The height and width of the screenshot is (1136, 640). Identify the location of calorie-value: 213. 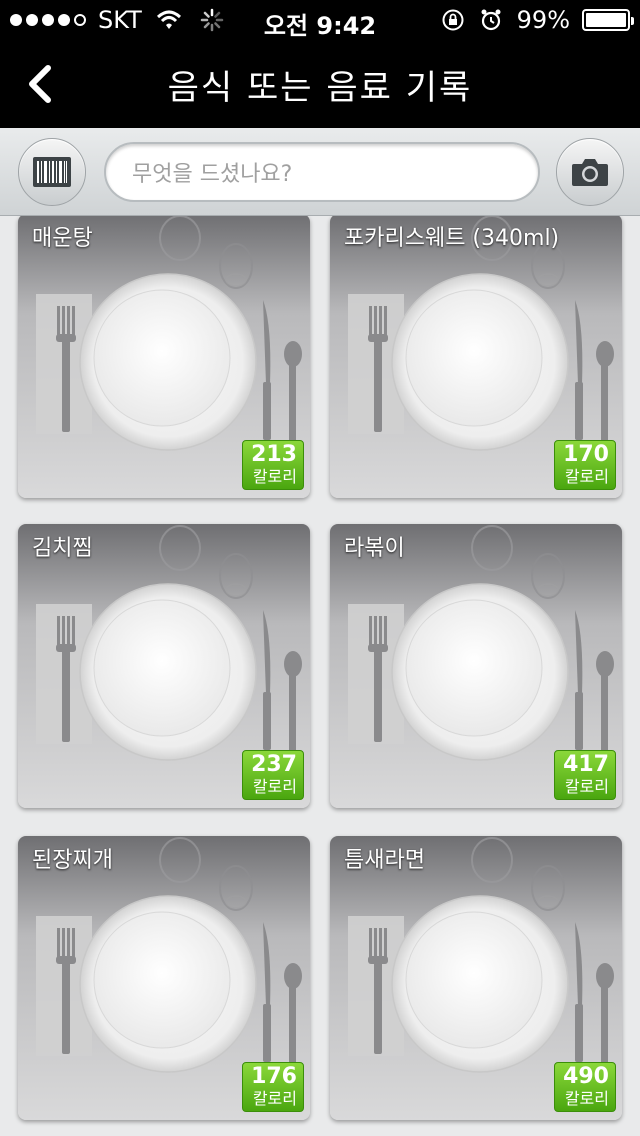
(274, 454).